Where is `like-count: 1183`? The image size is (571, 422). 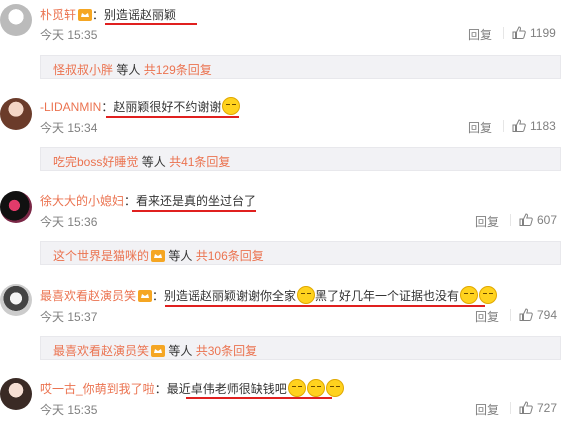 like-count: 1183 is located at coordinates (543, 126).